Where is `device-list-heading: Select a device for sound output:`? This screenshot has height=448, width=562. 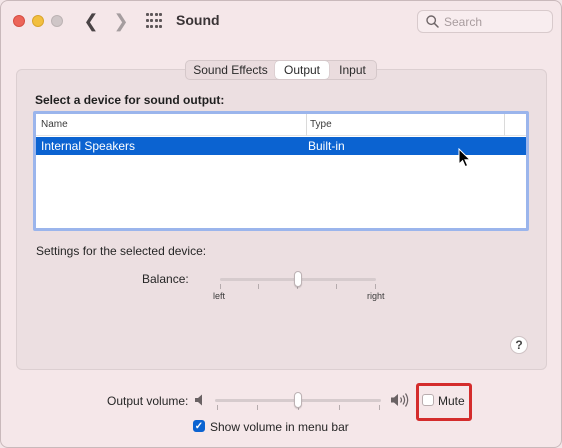 device-list-heading: Select a device for sound output: is located at coordinates (130, 100).